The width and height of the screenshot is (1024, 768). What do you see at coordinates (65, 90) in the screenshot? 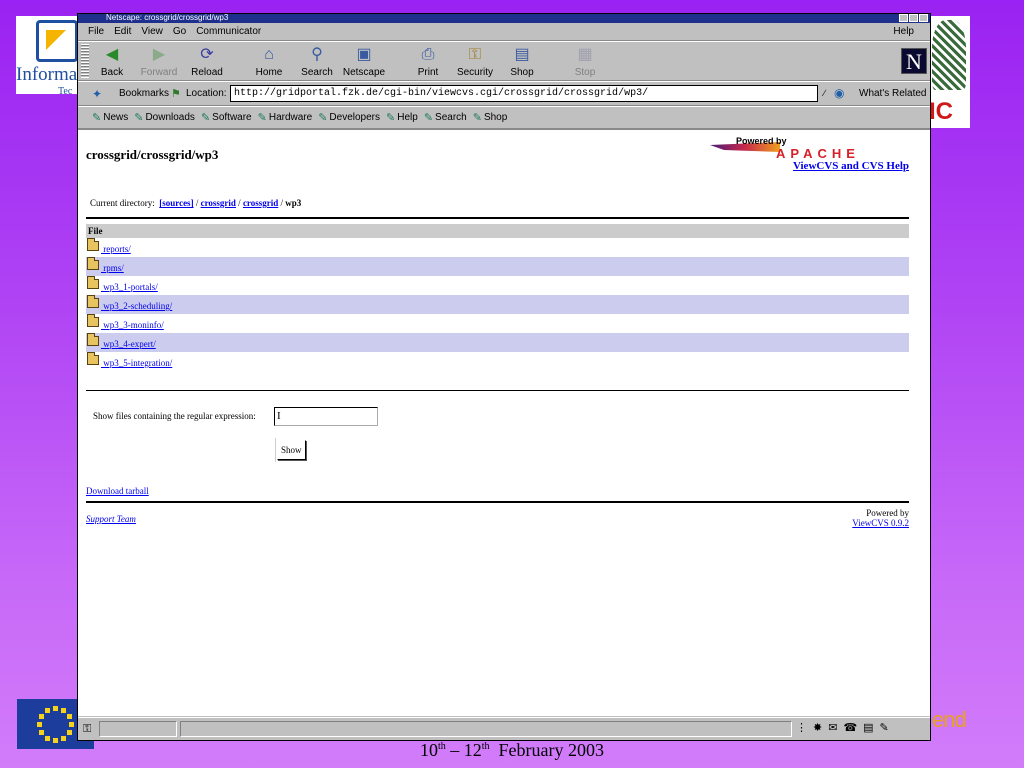
I see `logo-left-subtext: Tec` at bounding box center [65, 90].